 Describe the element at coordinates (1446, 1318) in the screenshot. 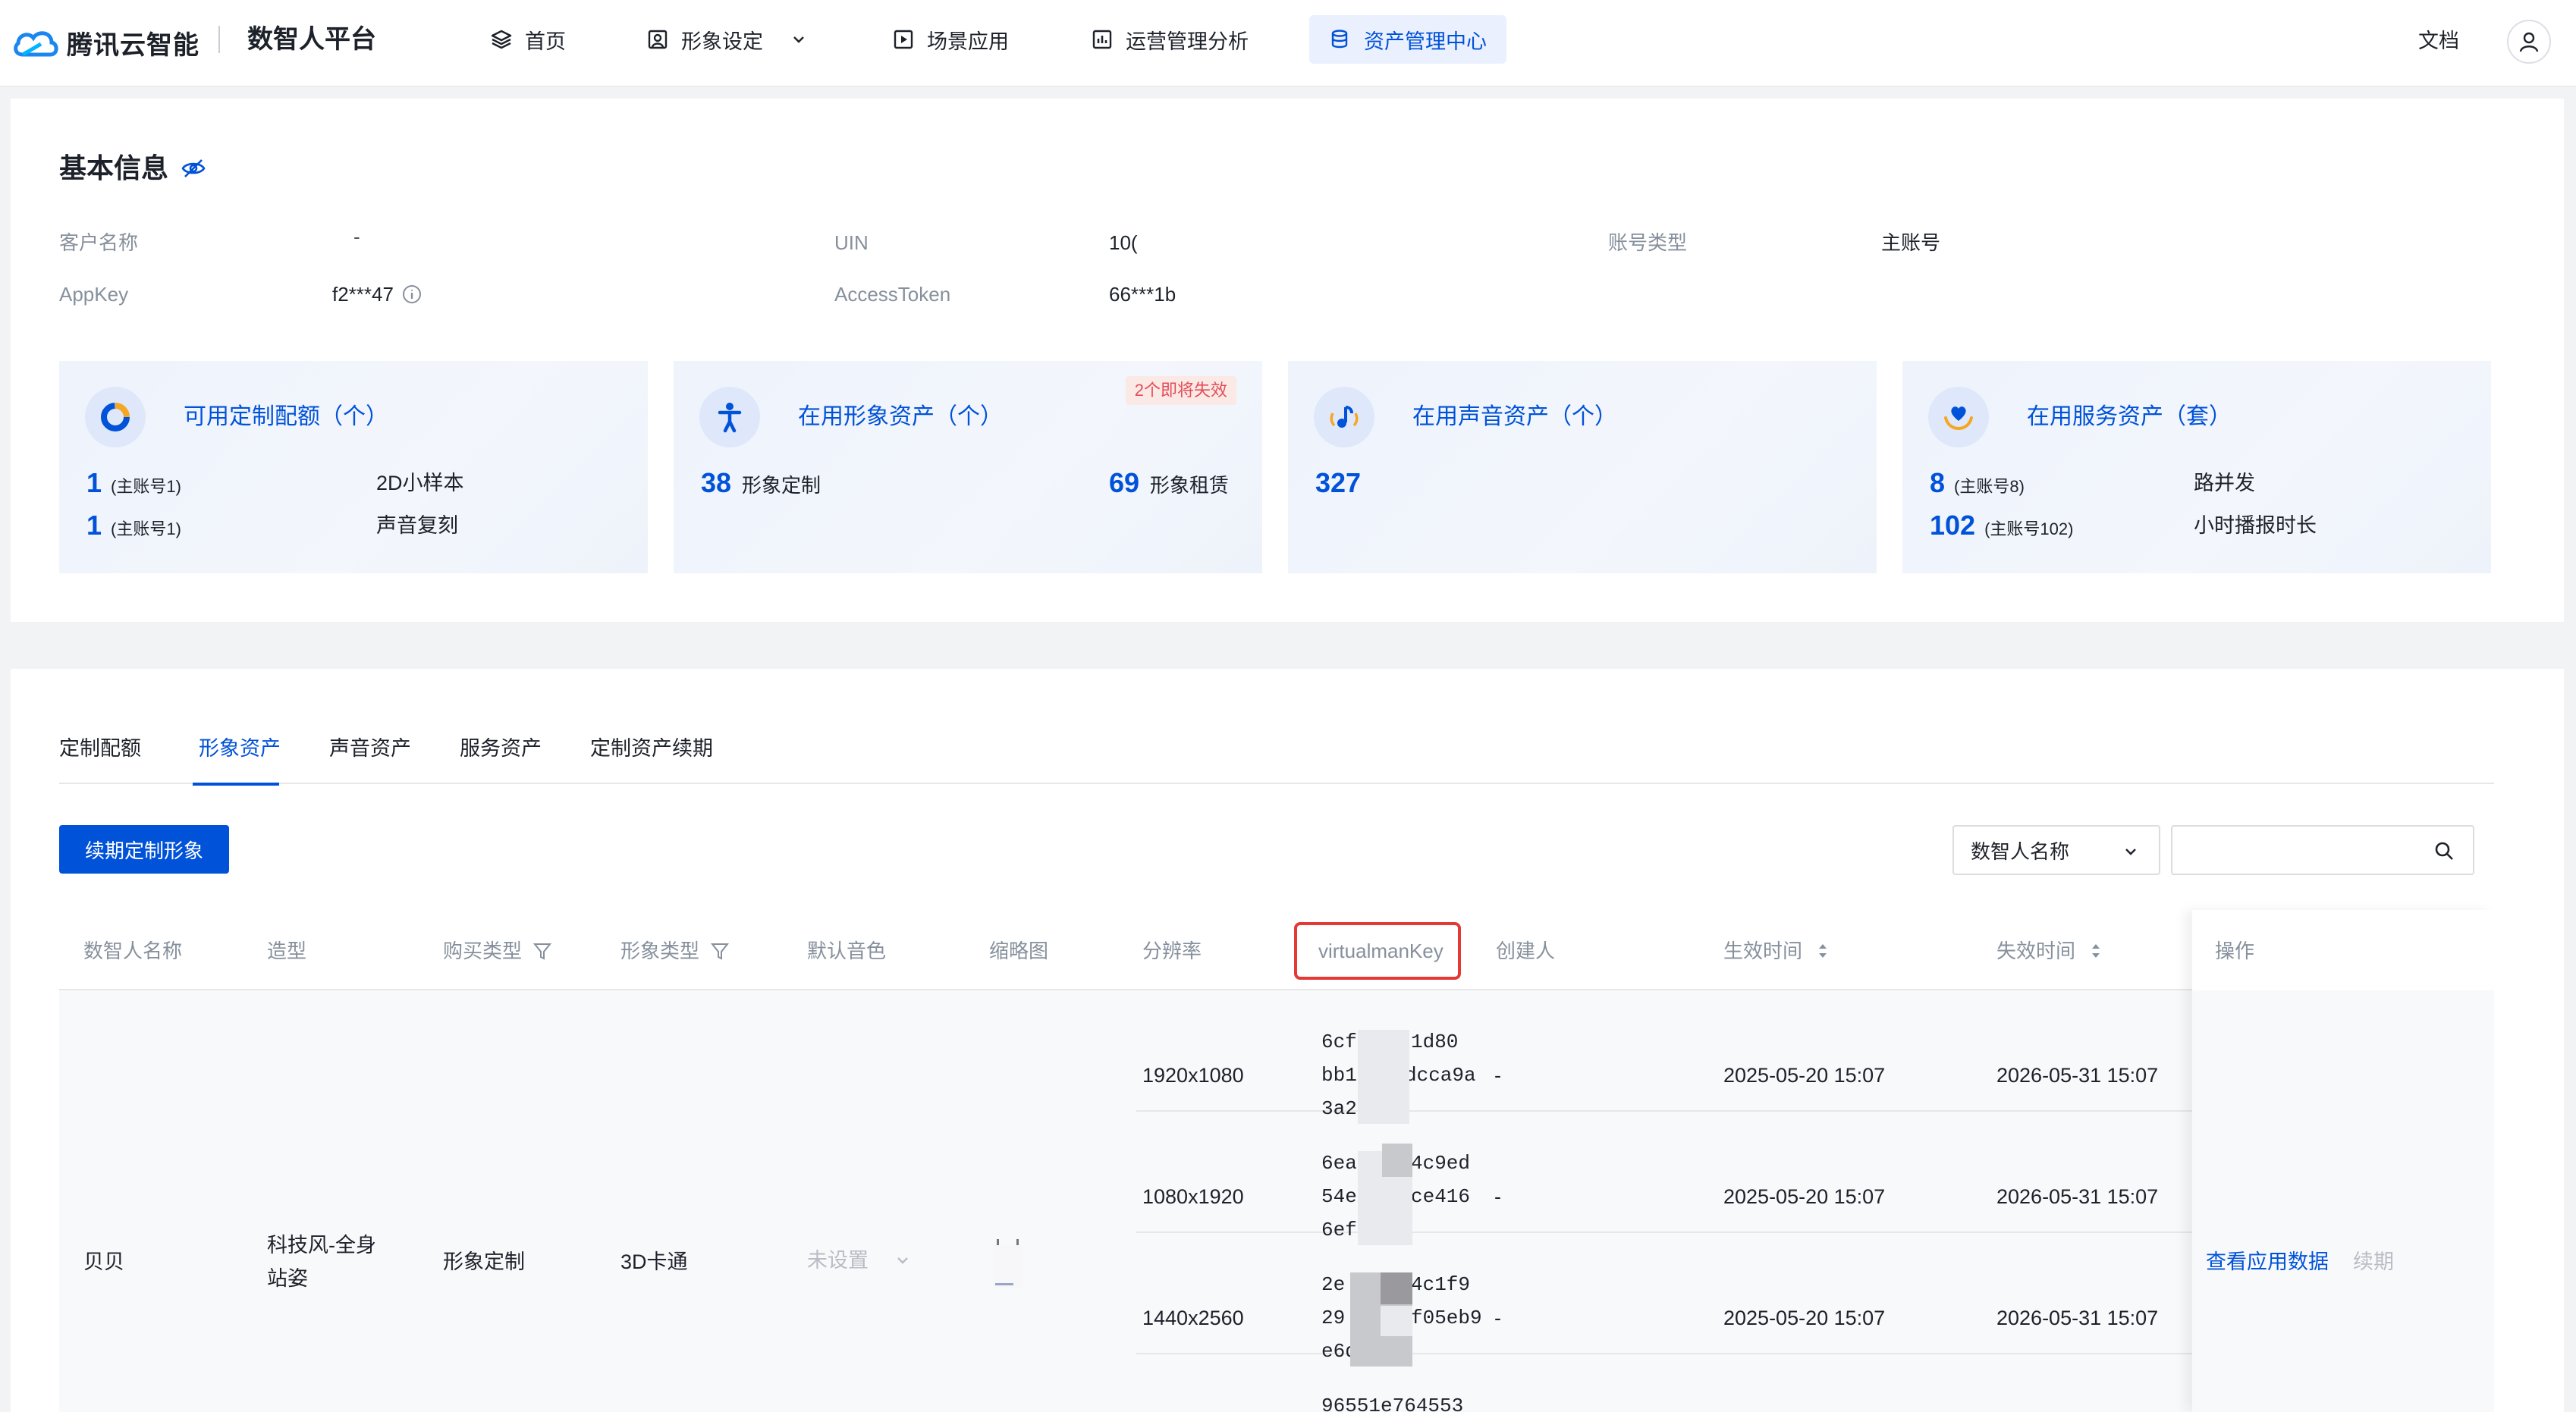

I see `cell-key-tail: f05eb9` at that location.